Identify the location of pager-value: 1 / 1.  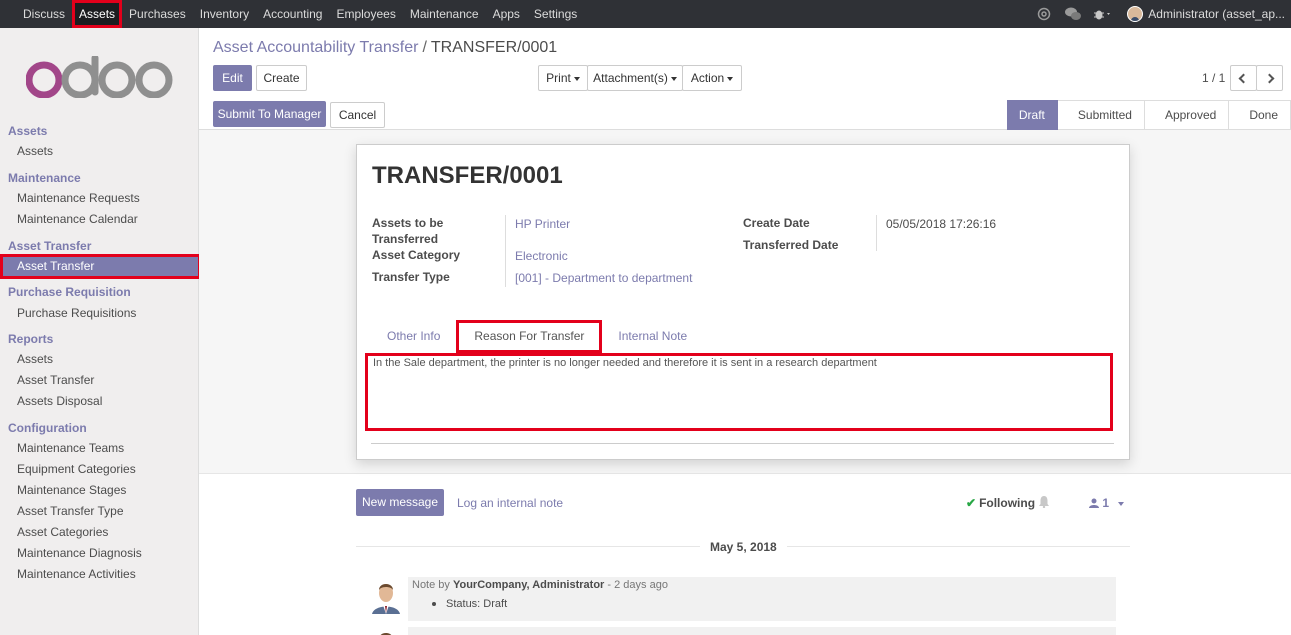
(1214, 78).